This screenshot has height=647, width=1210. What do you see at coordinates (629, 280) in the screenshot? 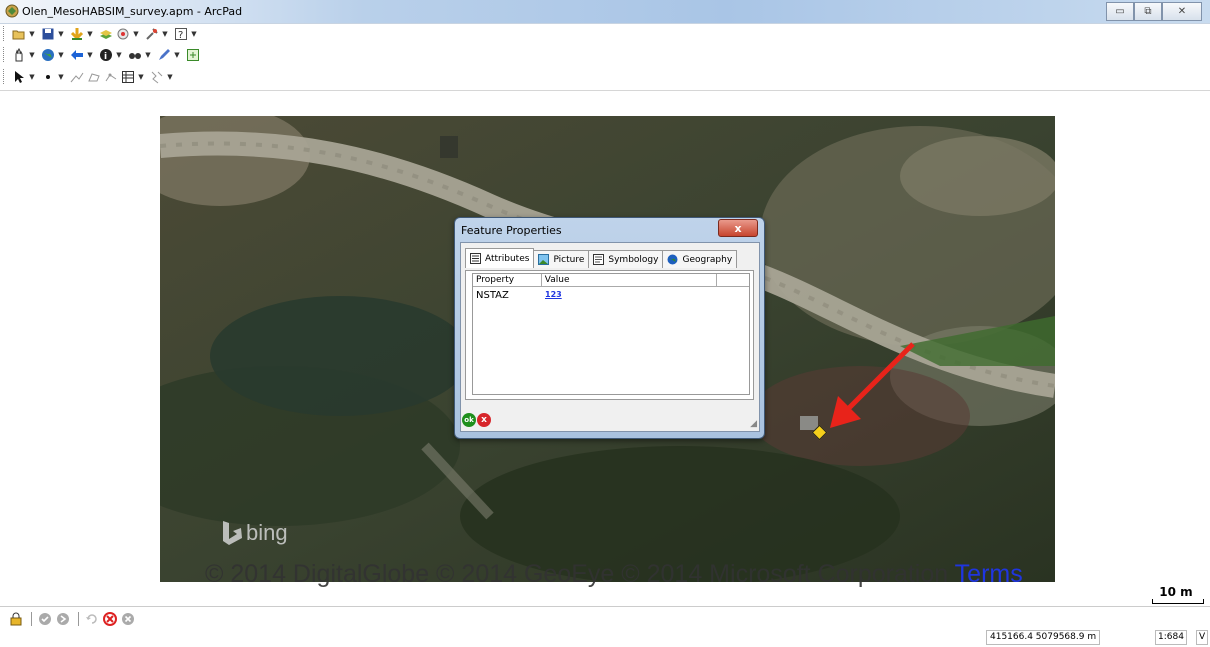
I see `column-header-value: Value` at bounding box center [629, 280].